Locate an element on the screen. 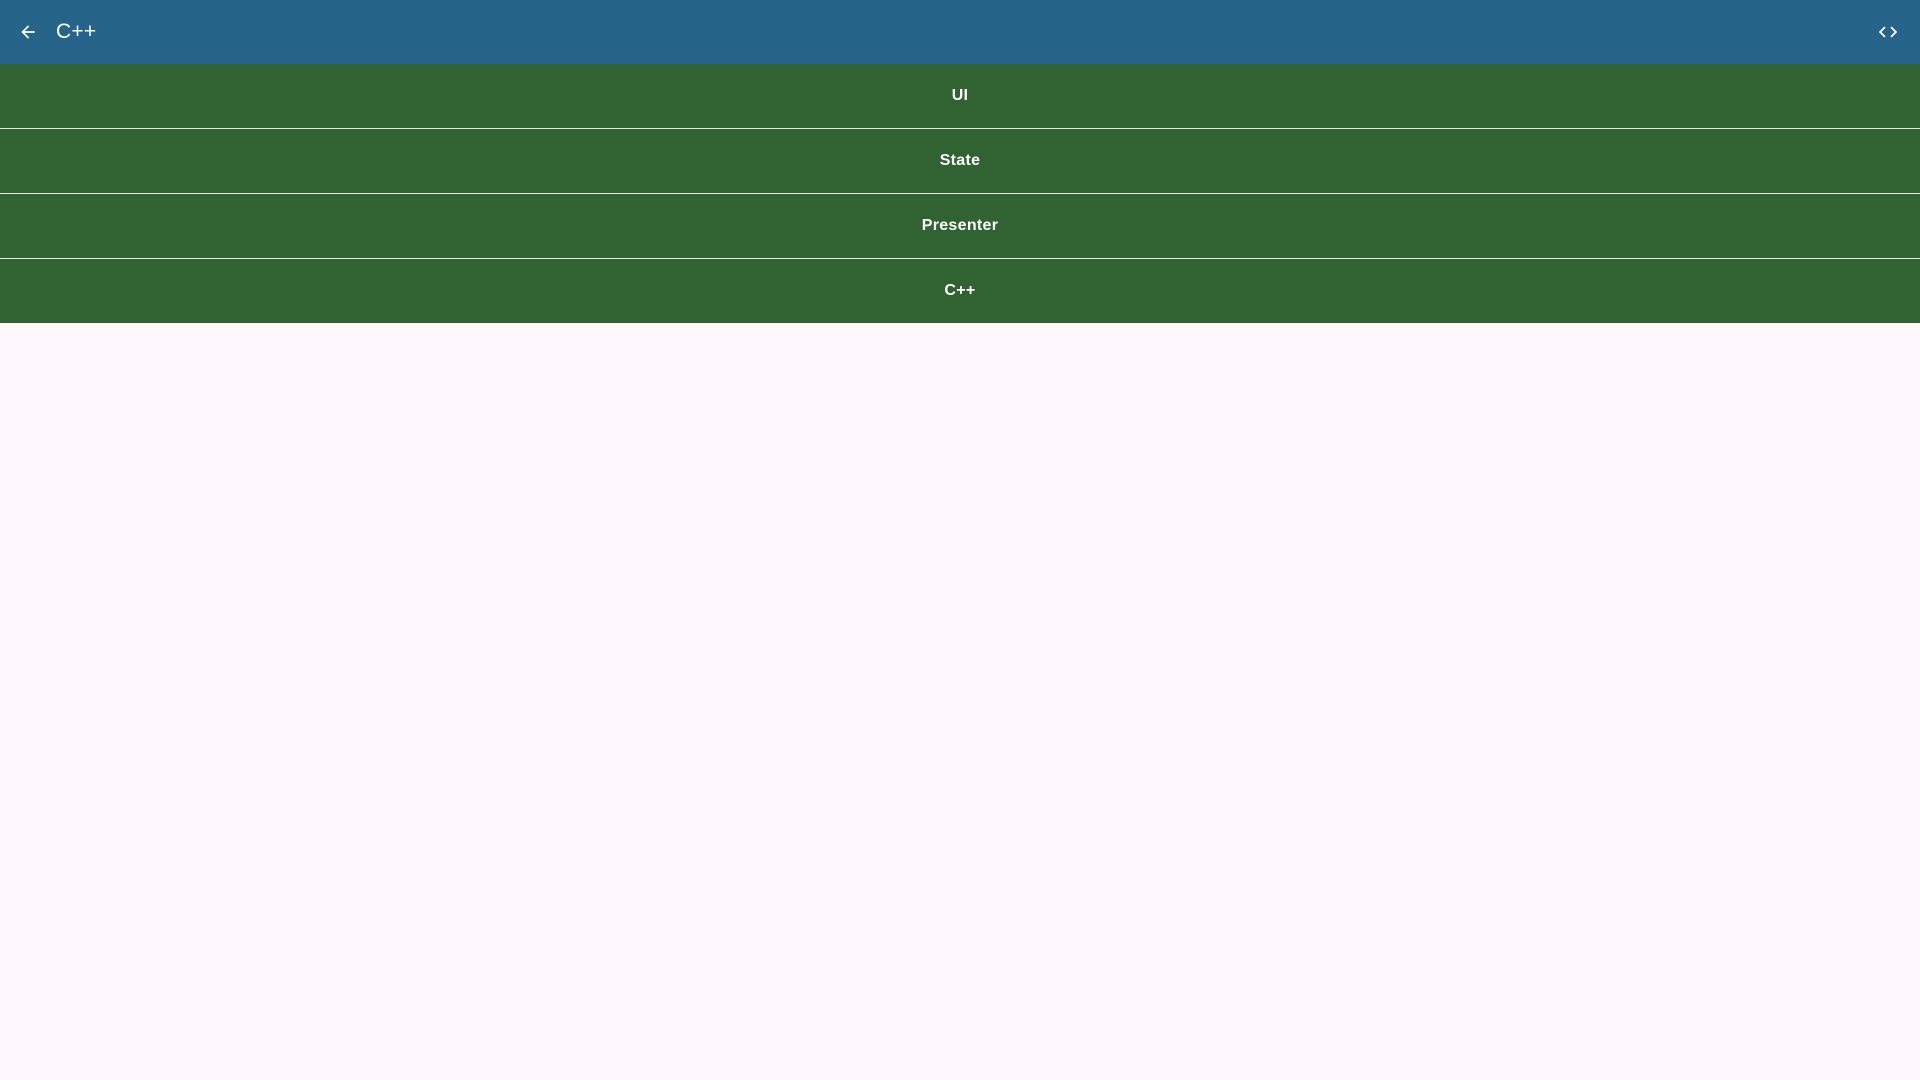 The height and width of the screenshot is (1080, 1920). list-item-ui: UI is located at coordinates (960, 96).